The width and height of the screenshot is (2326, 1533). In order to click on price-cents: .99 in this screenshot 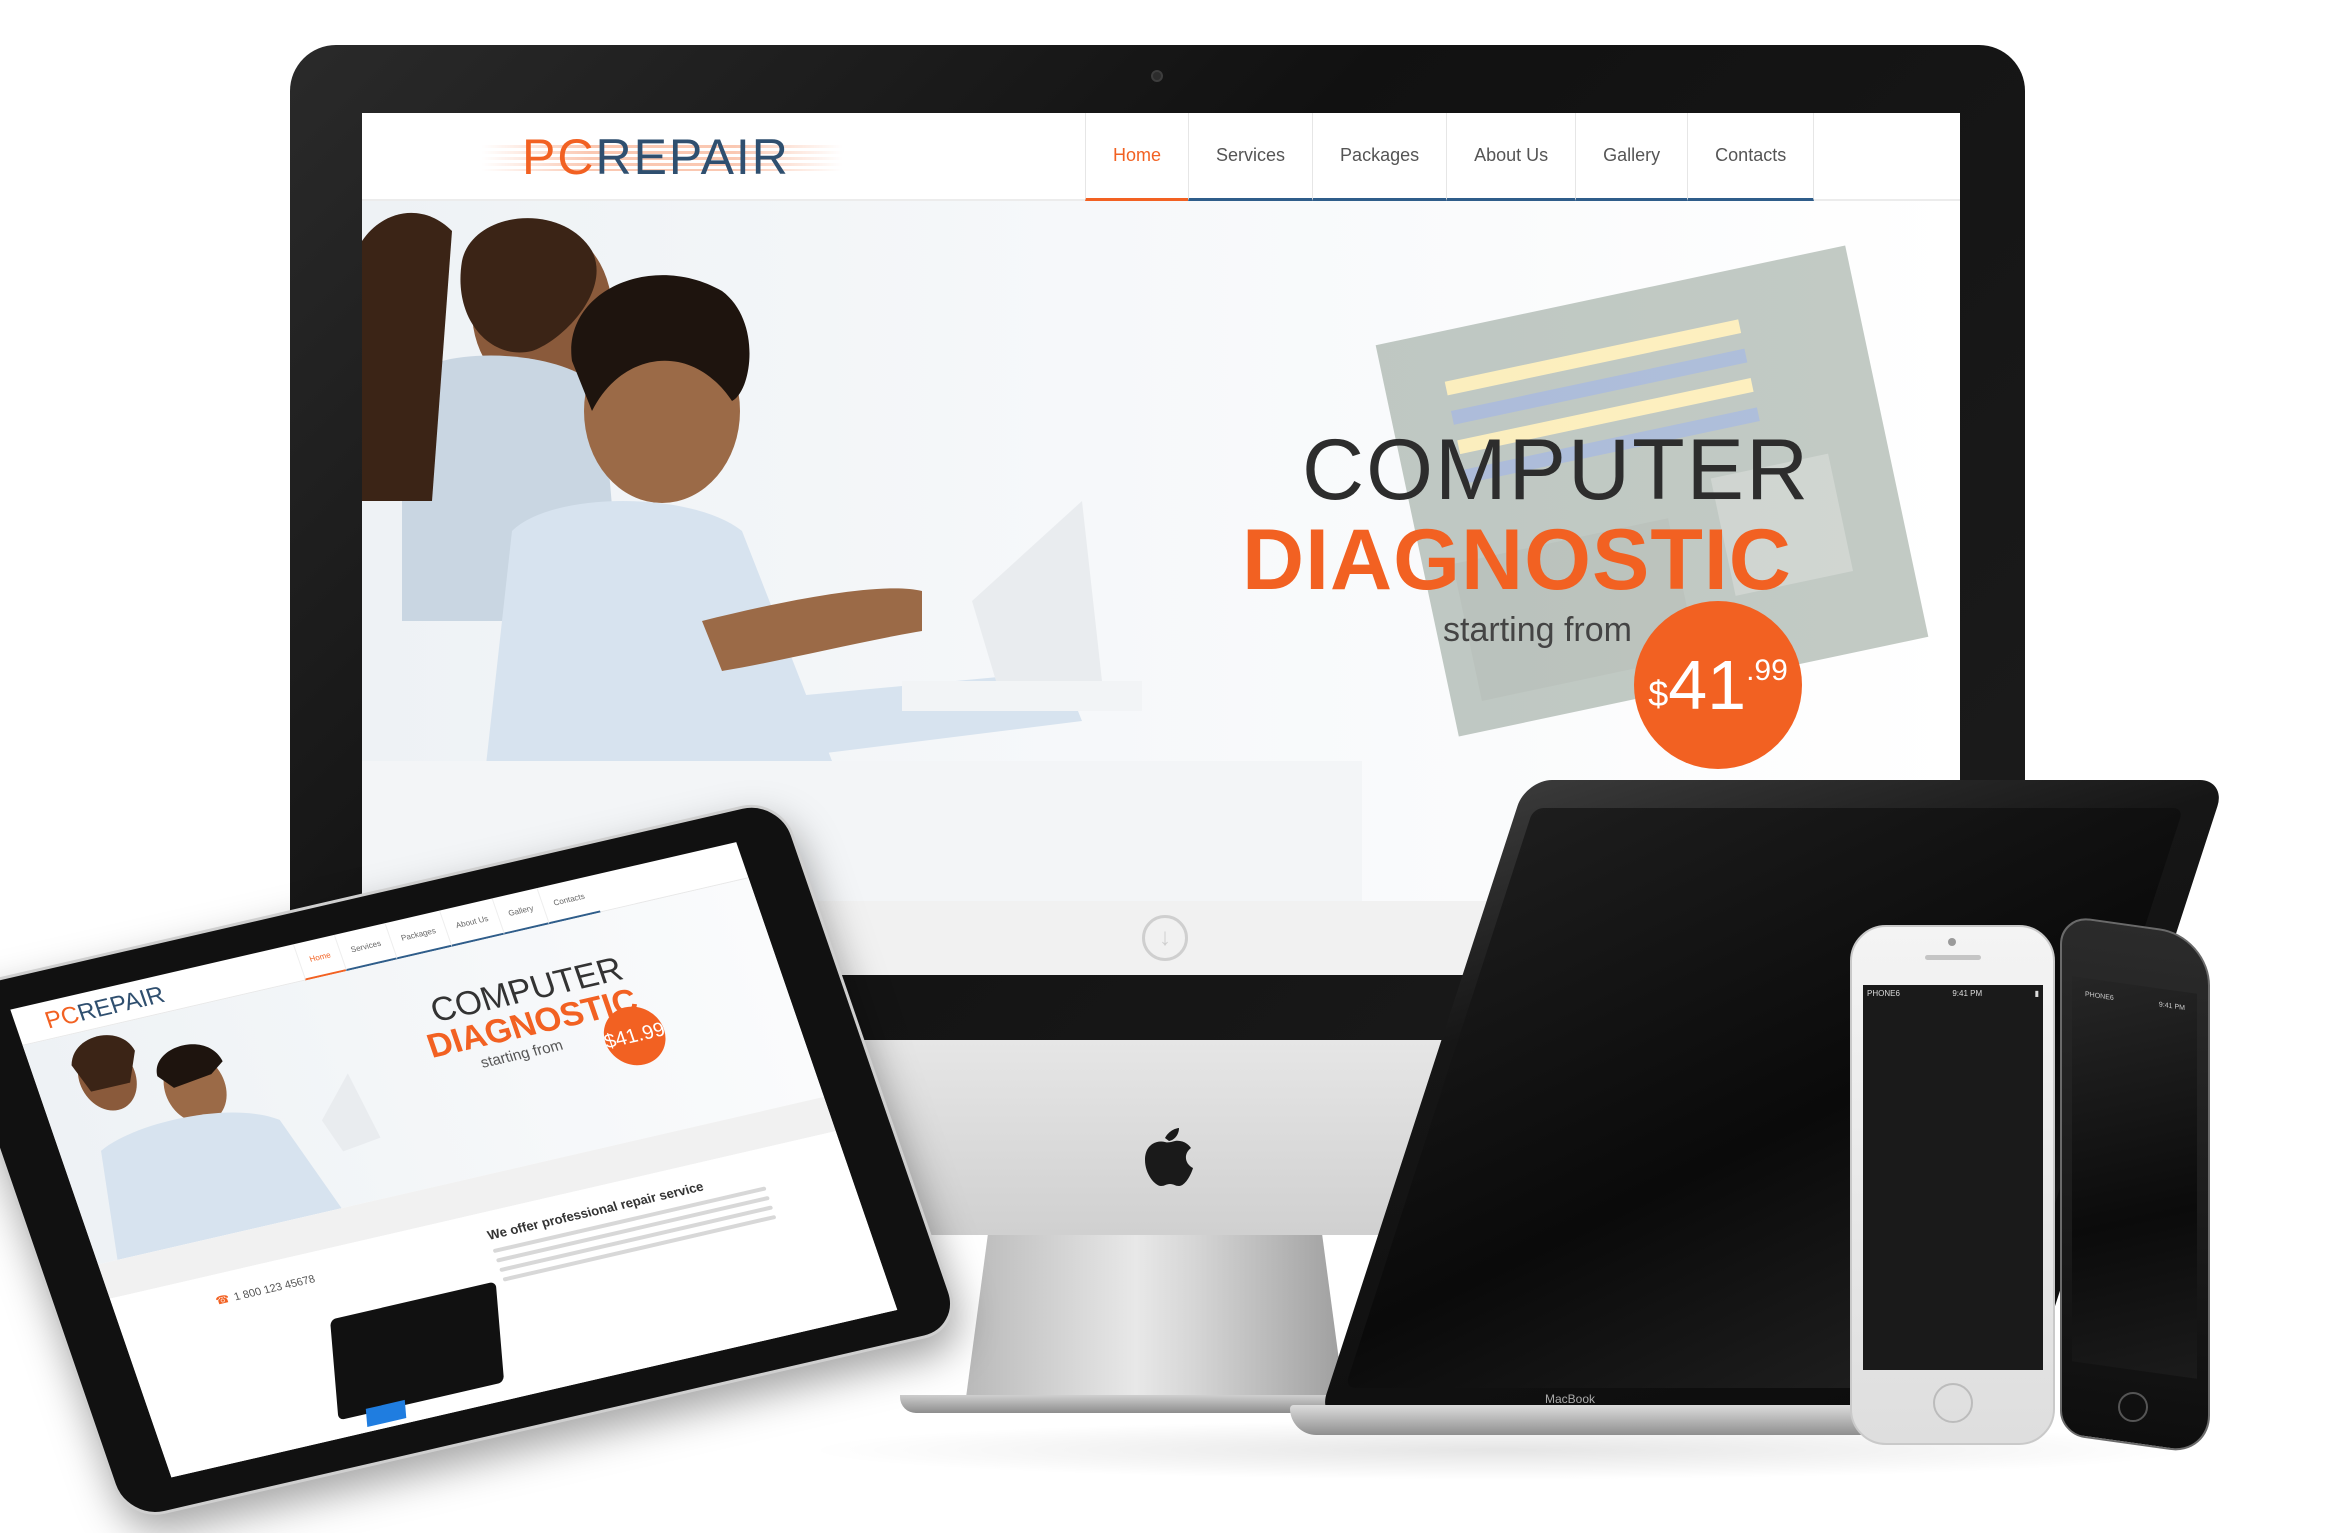, I will do `click(1767, 670)`.